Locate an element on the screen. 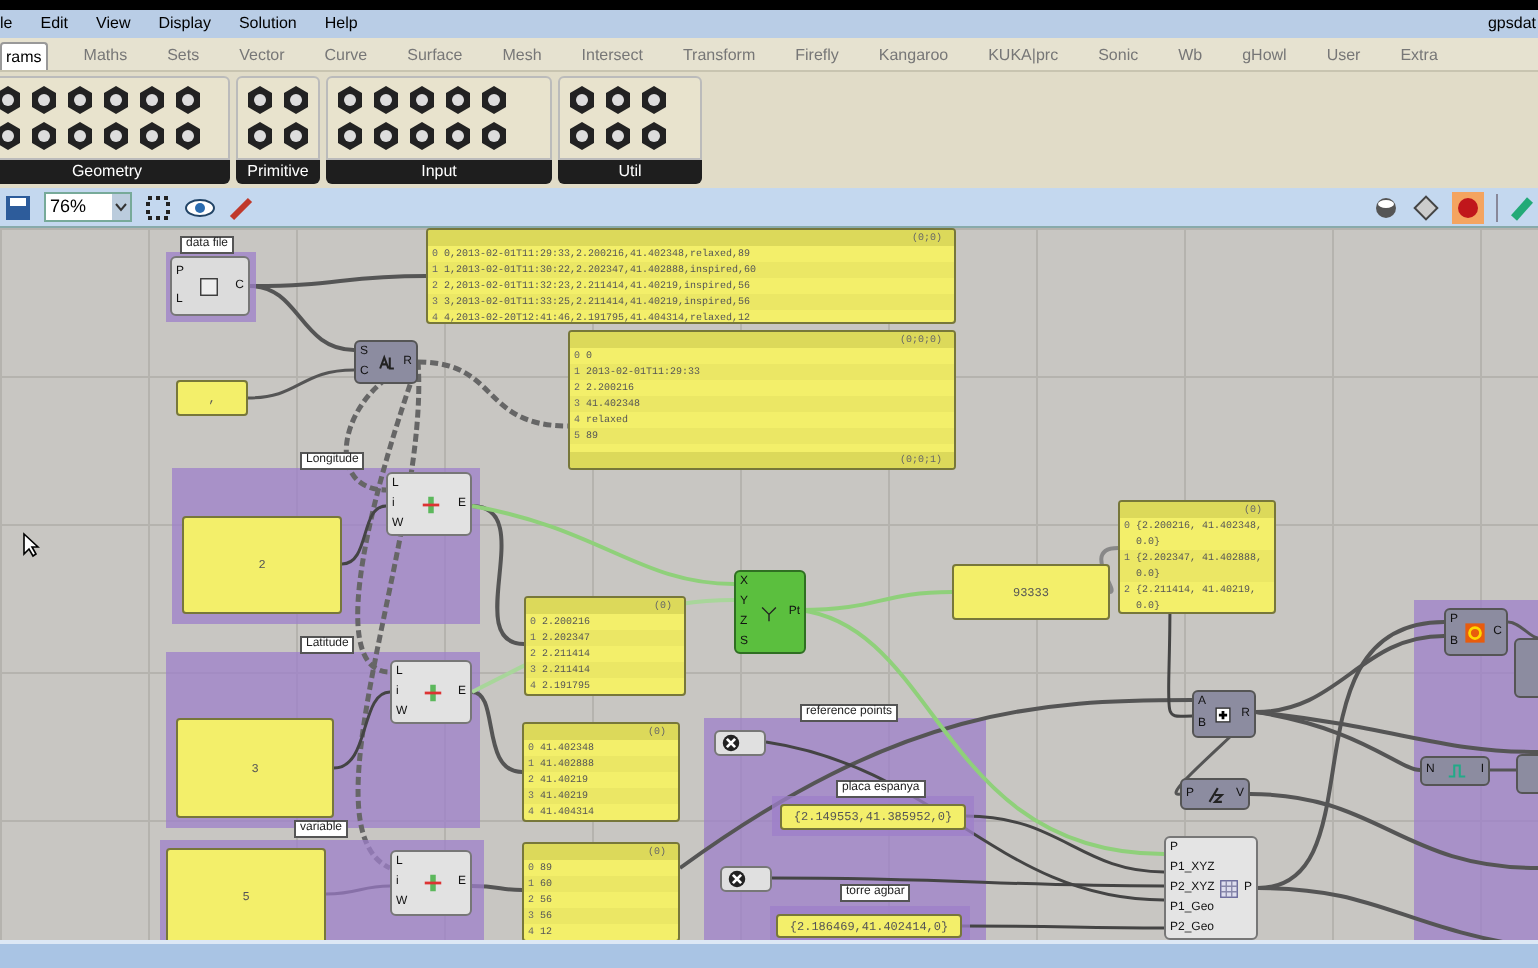 This screenshot has height=968, width=1538. ribbon-tab: Wb is located at coordinates (1190, 56).